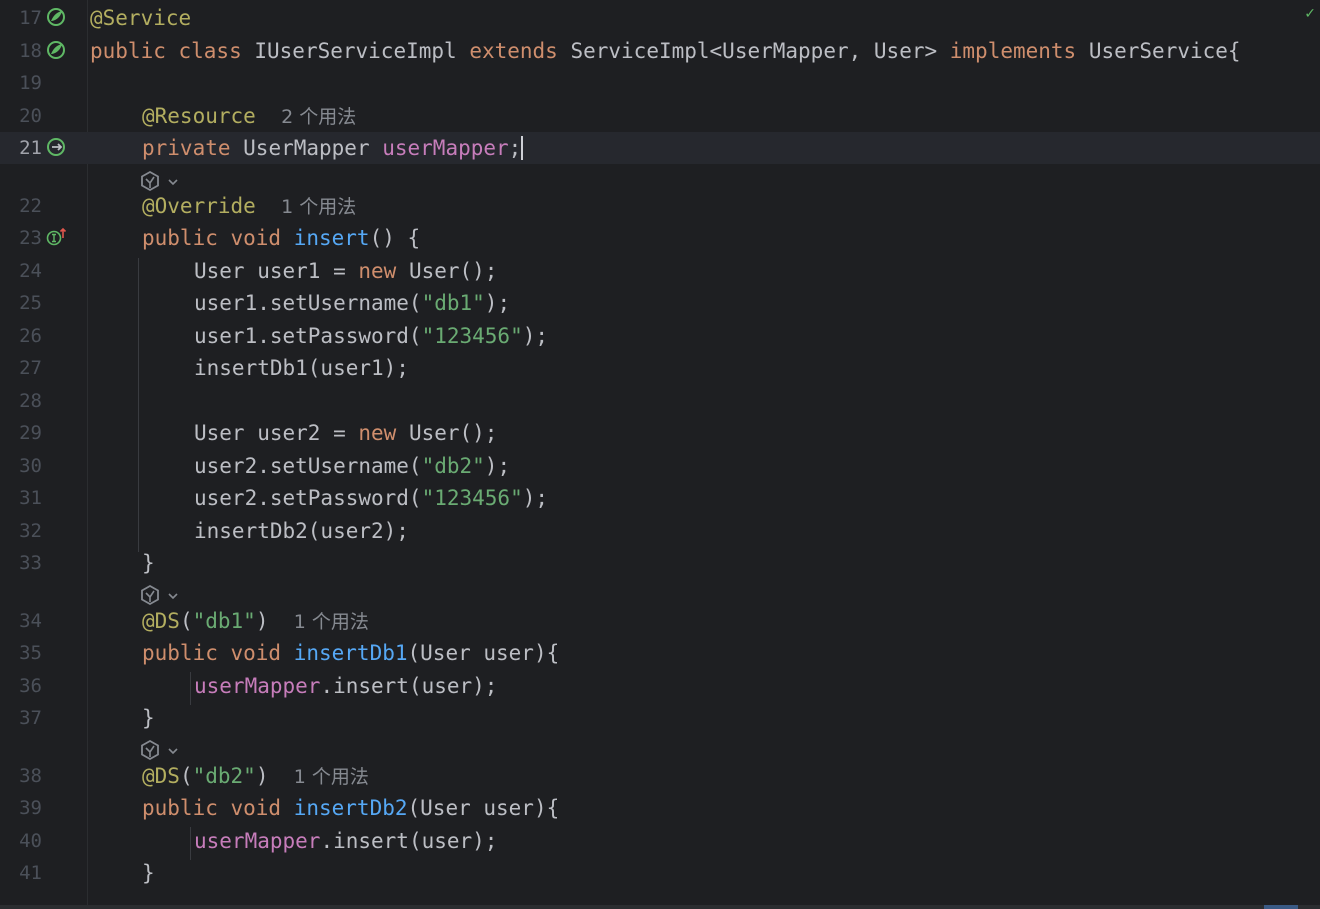 This screenshot has height=909, width=1320. I want to click on code-line: 21 private UserMapper userMapper;, so click(660, 148).